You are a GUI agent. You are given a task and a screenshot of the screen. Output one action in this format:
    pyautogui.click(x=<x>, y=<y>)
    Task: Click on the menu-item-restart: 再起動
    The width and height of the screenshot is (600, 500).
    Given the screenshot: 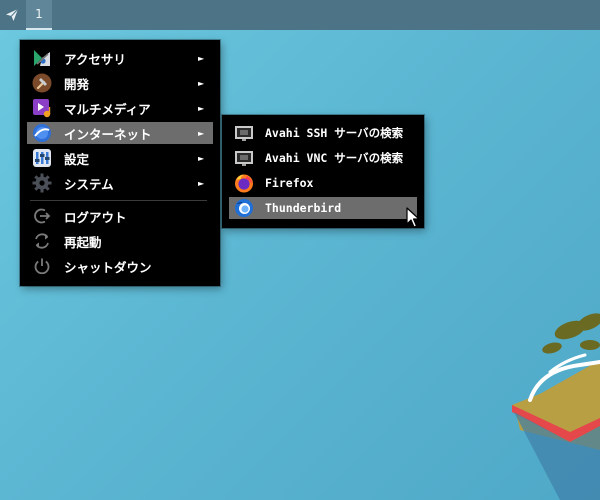 What is the action you would take?
    pyautogui.click(x=120, y=241)
    